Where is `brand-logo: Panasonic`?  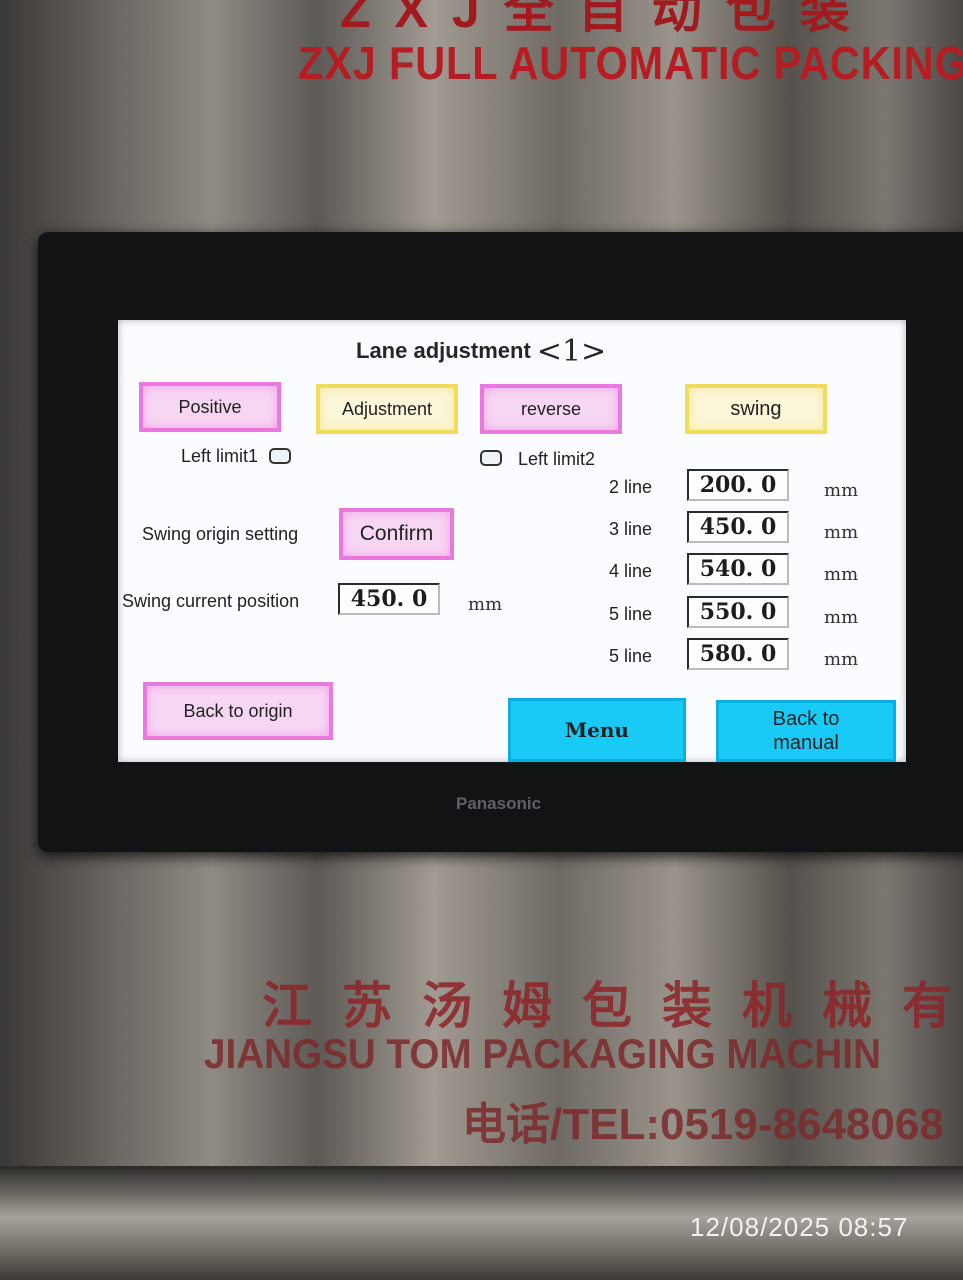
brand-logo: Panasonic is located at coordinates (499, 803).